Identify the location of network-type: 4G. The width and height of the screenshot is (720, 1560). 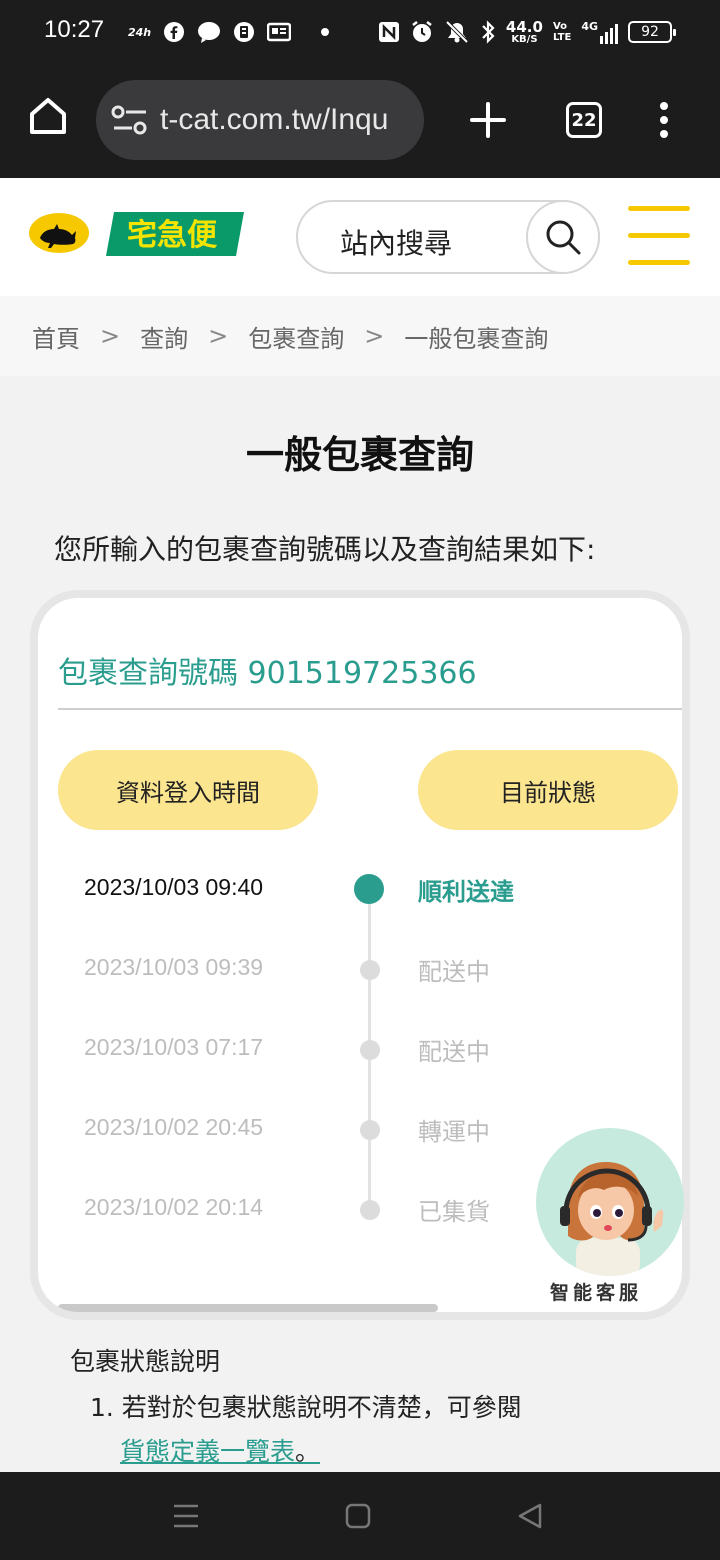
(589, 26).